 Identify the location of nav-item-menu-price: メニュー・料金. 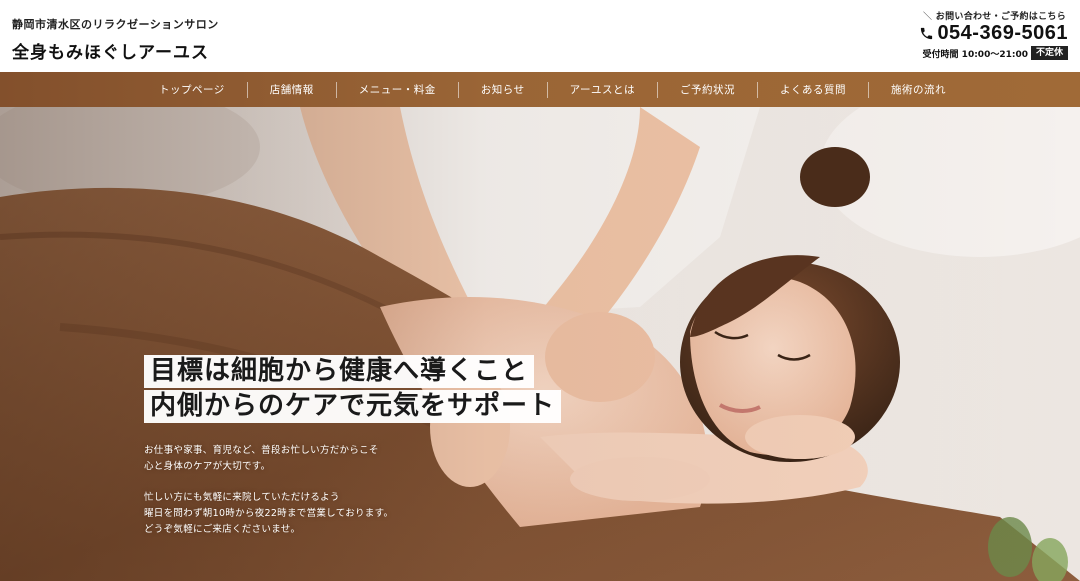
(396, 89).